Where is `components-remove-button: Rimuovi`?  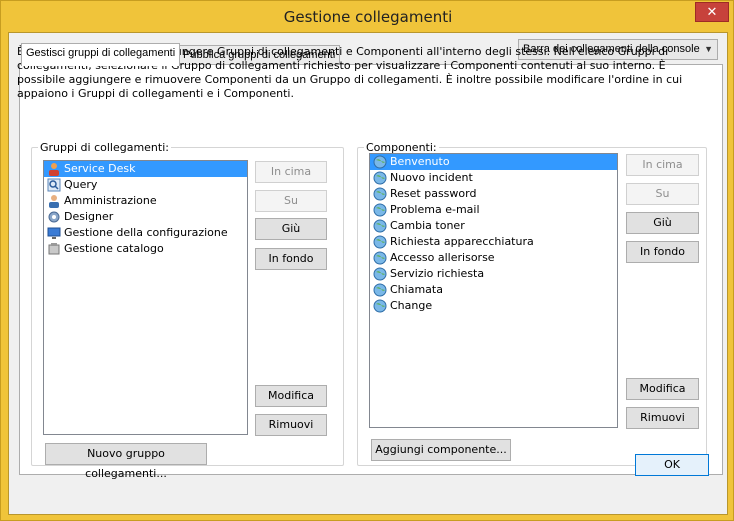
components-remove-button: Rimuovi is located at coordinates (662, 418).